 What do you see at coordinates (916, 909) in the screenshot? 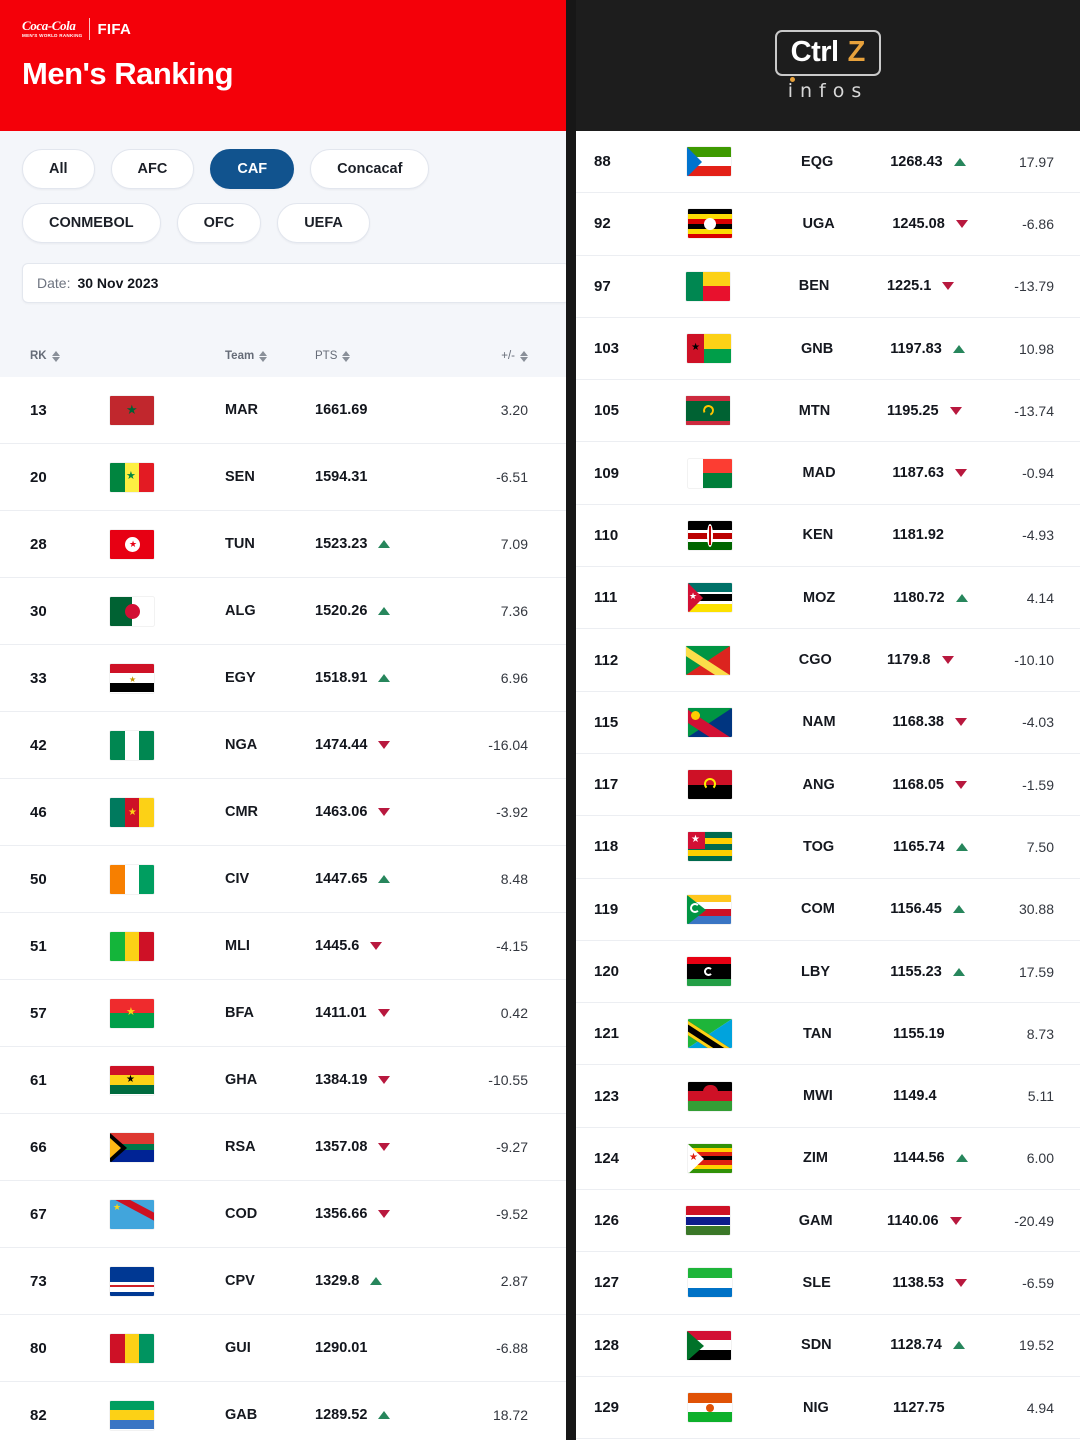
I see `points-value: 1156.45` at bounding box center [916, 909].